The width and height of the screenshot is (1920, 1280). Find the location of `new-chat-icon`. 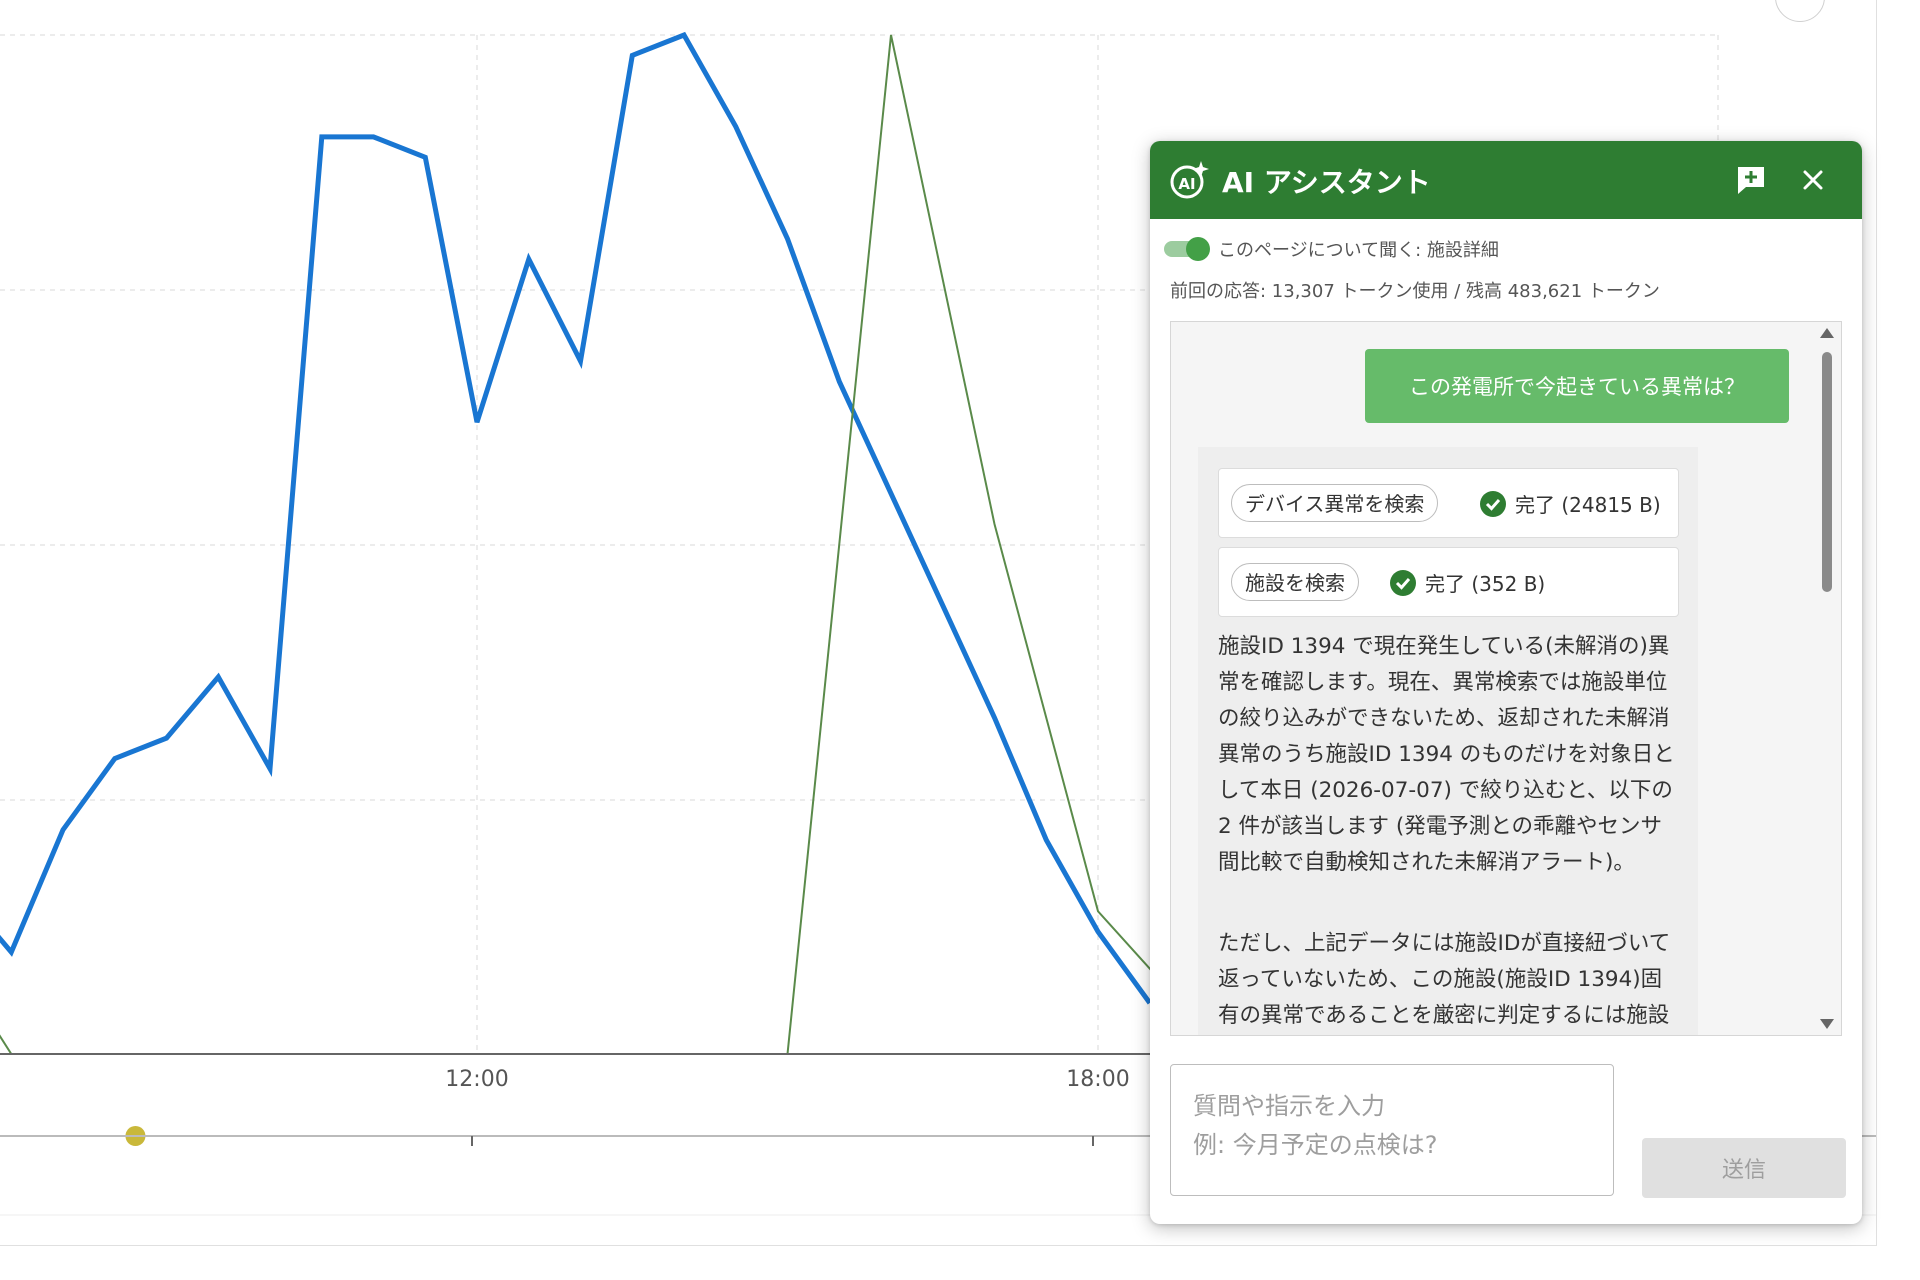

new-chat-icon is located at coordinates (1751, 180).